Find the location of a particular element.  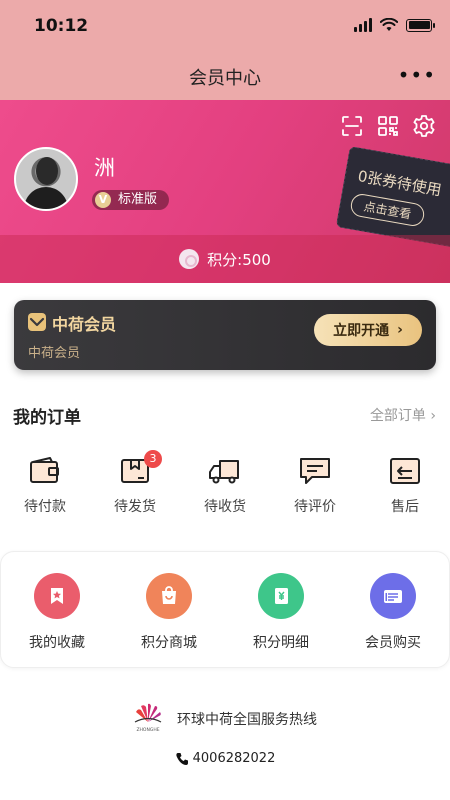

order-pending-payment: 待付款 is located at coordinates (45, 486).